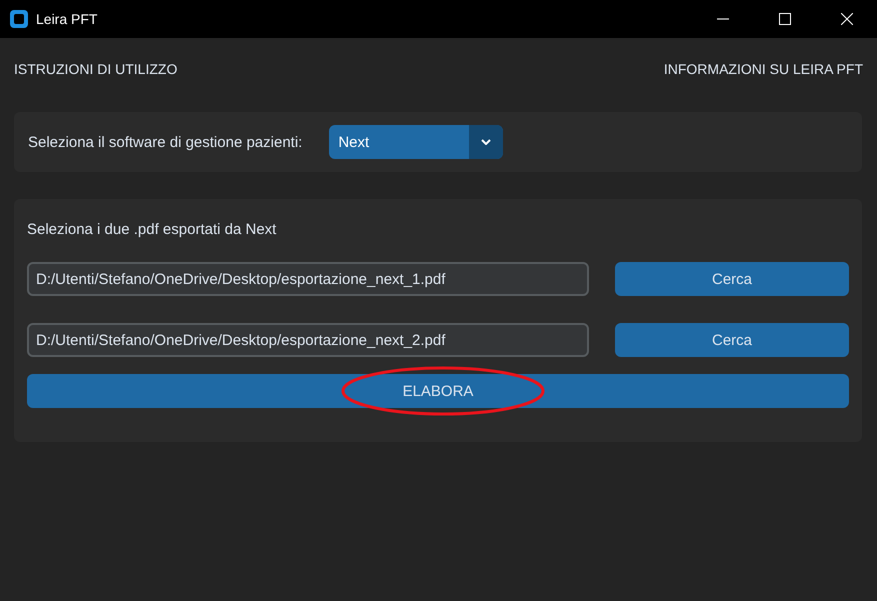  Describe the element at coordinates (308, 340) in the screenshot. I see `file-path-field: D:/Utenti/Stefano/OneDrive/Desktop/esportazione_next_2.pdf` at that location.